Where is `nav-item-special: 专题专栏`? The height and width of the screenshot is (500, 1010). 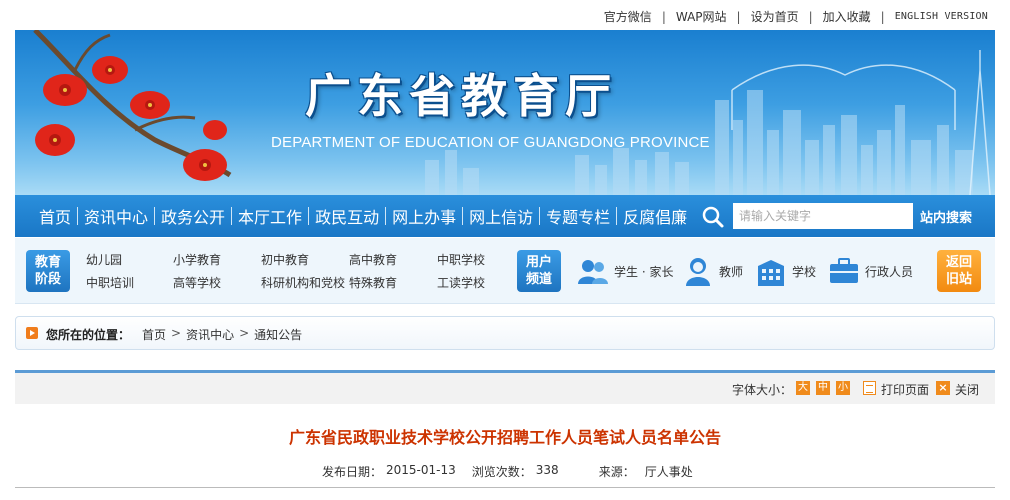
nav-item-special: 专题专栏 is located at coordinates (578, 216).